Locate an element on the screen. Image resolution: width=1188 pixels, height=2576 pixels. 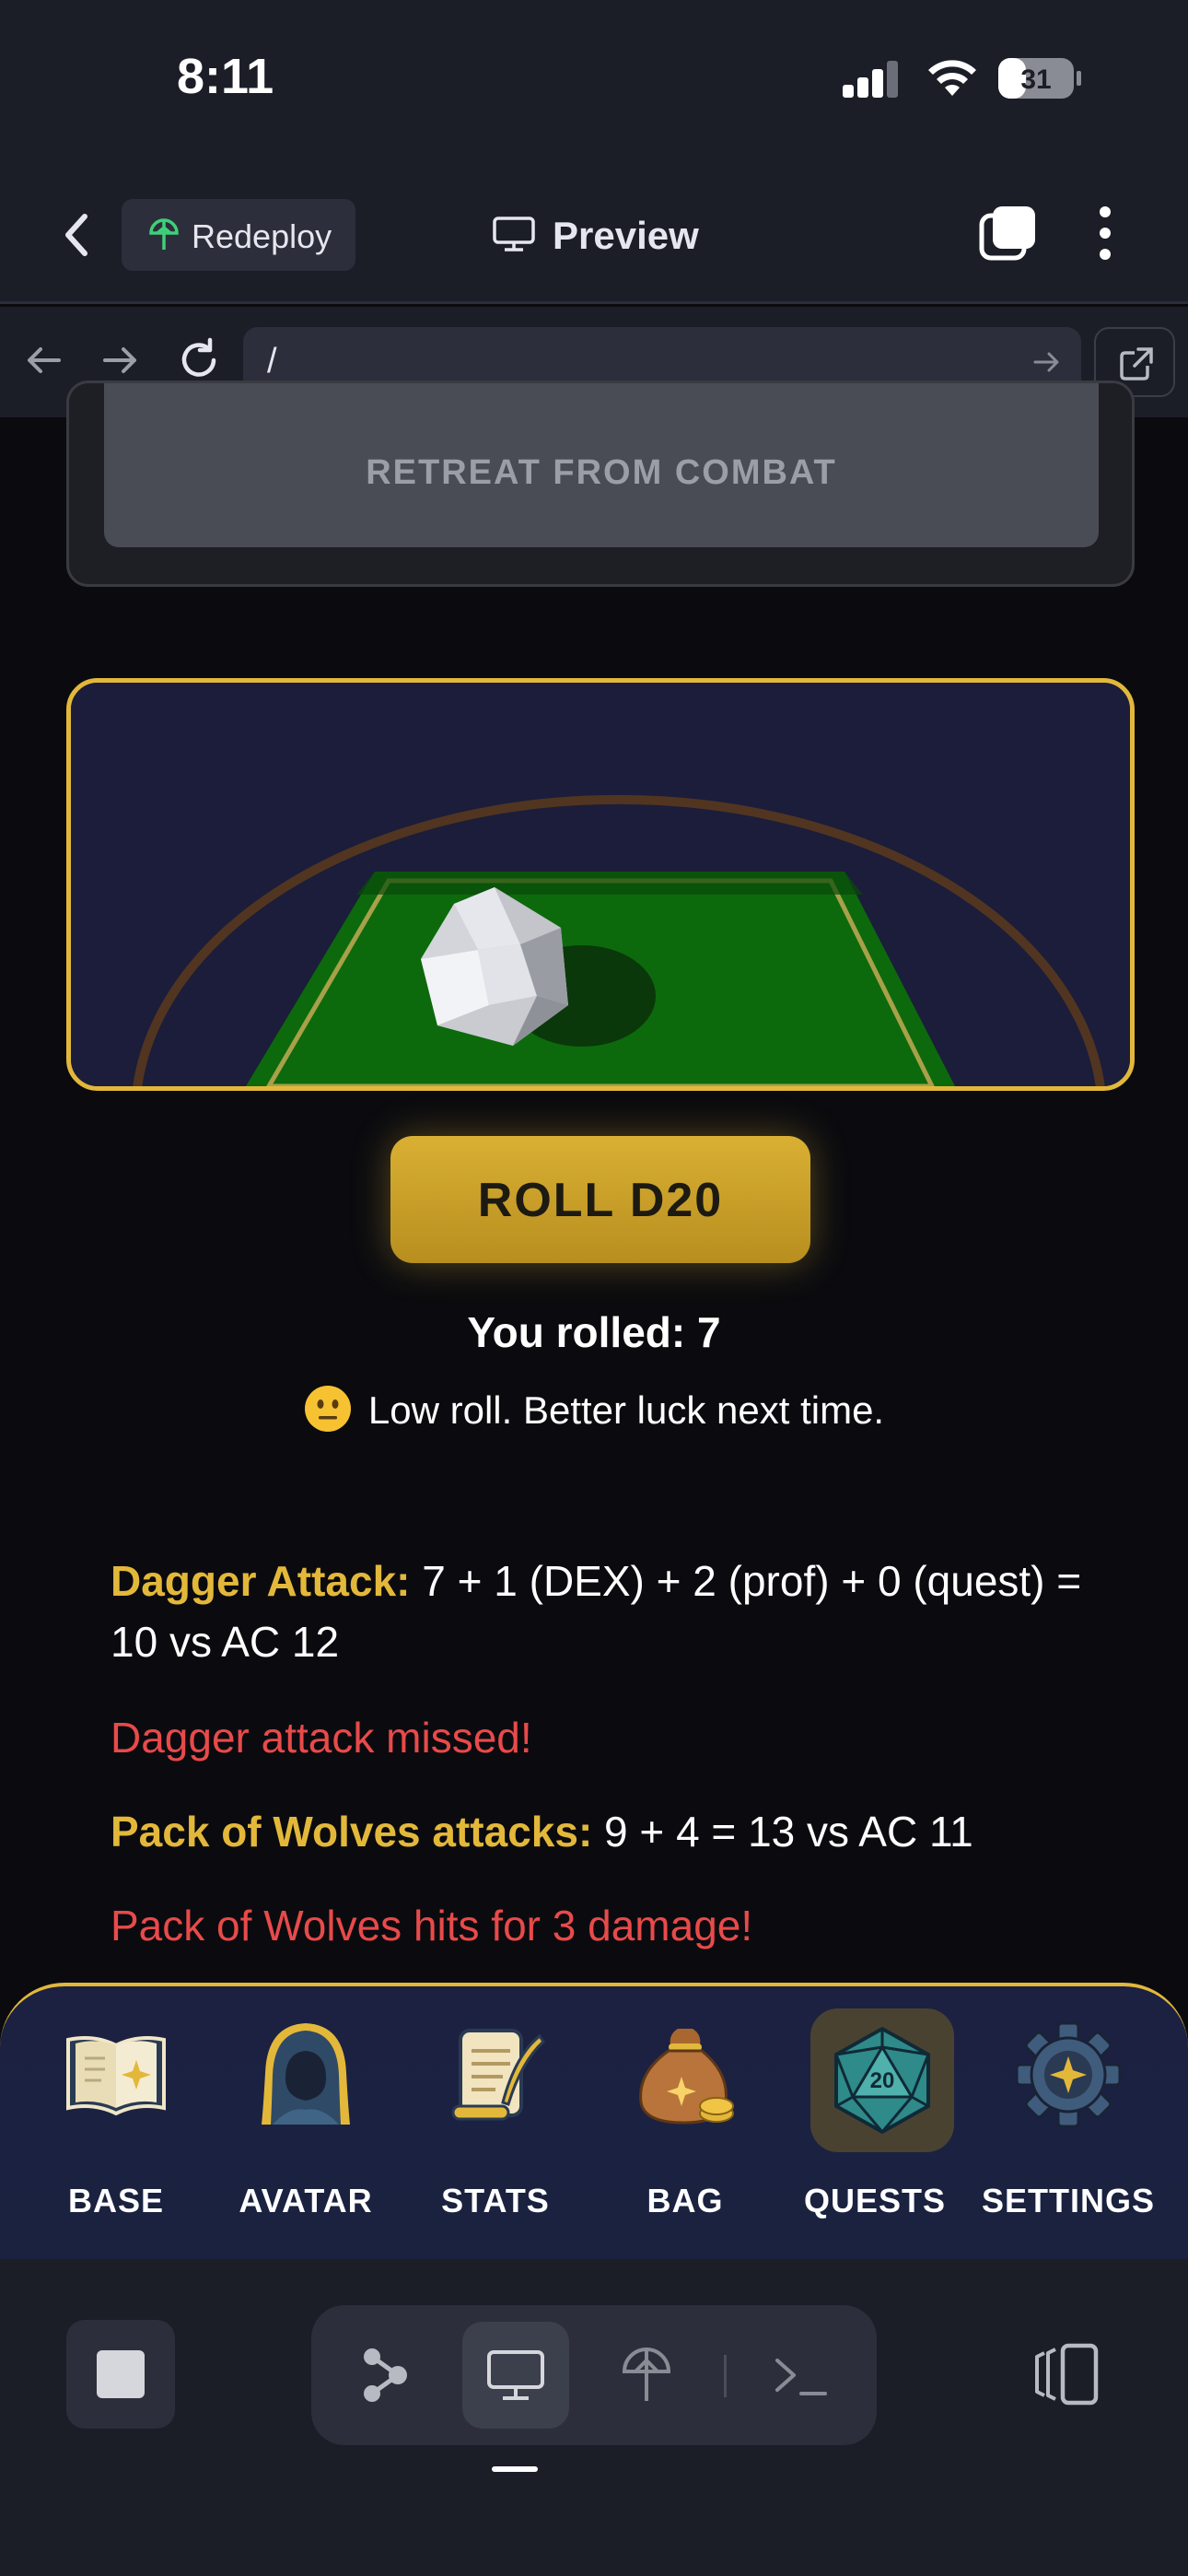
view-switcher is located at coordinates (594, 2375).